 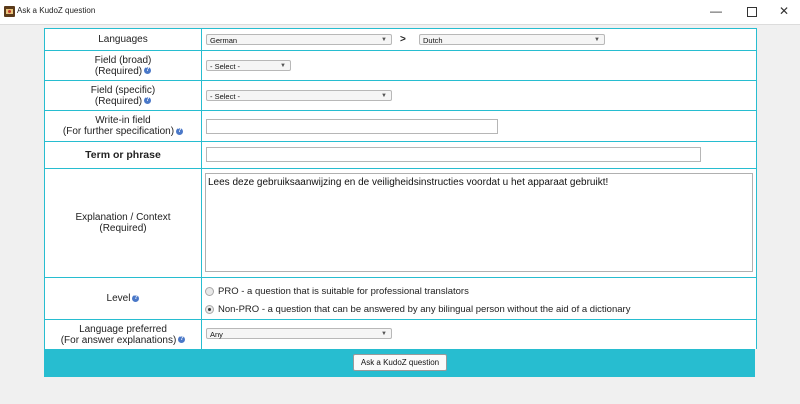 I want to click on minimize-button: —, so click(x=716, y=11).